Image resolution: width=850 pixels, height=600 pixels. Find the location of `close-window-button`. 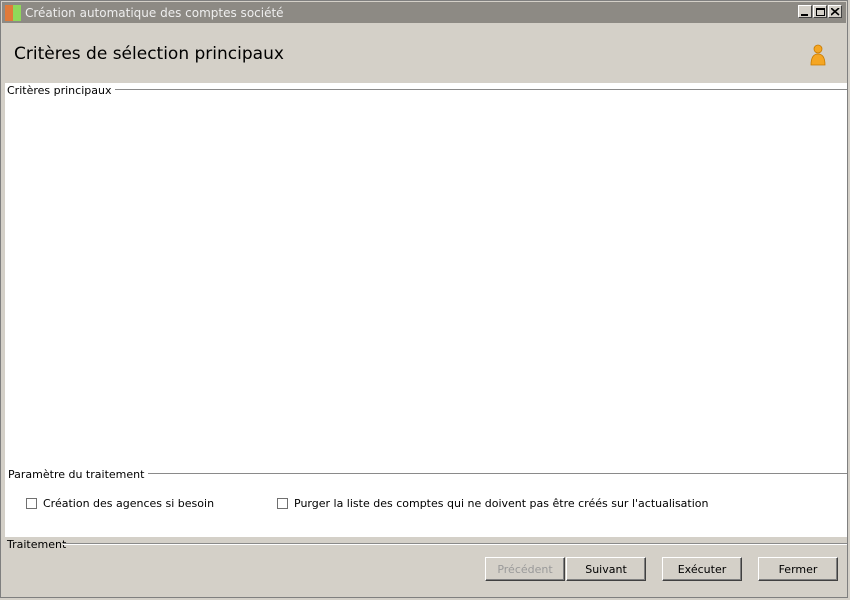

close-window-button is located at coordinates (835, 11).